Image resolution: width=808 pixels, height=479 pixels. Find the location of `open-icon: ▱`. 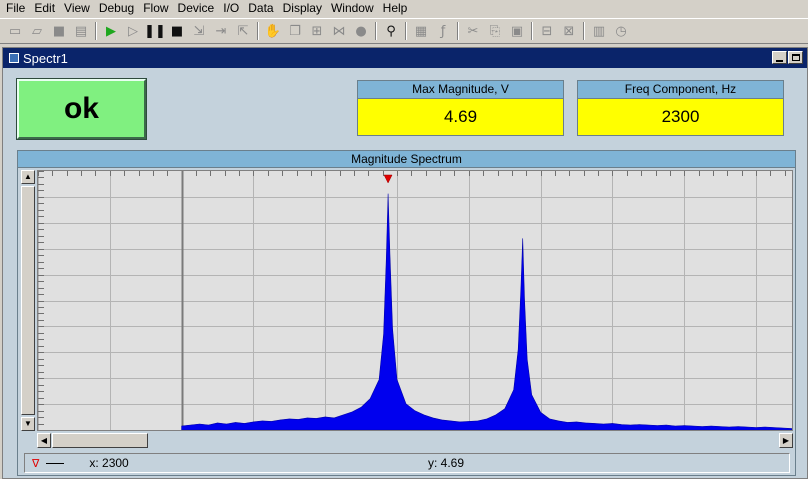

open-icon: ▱ is located at coordinates (37, 31).